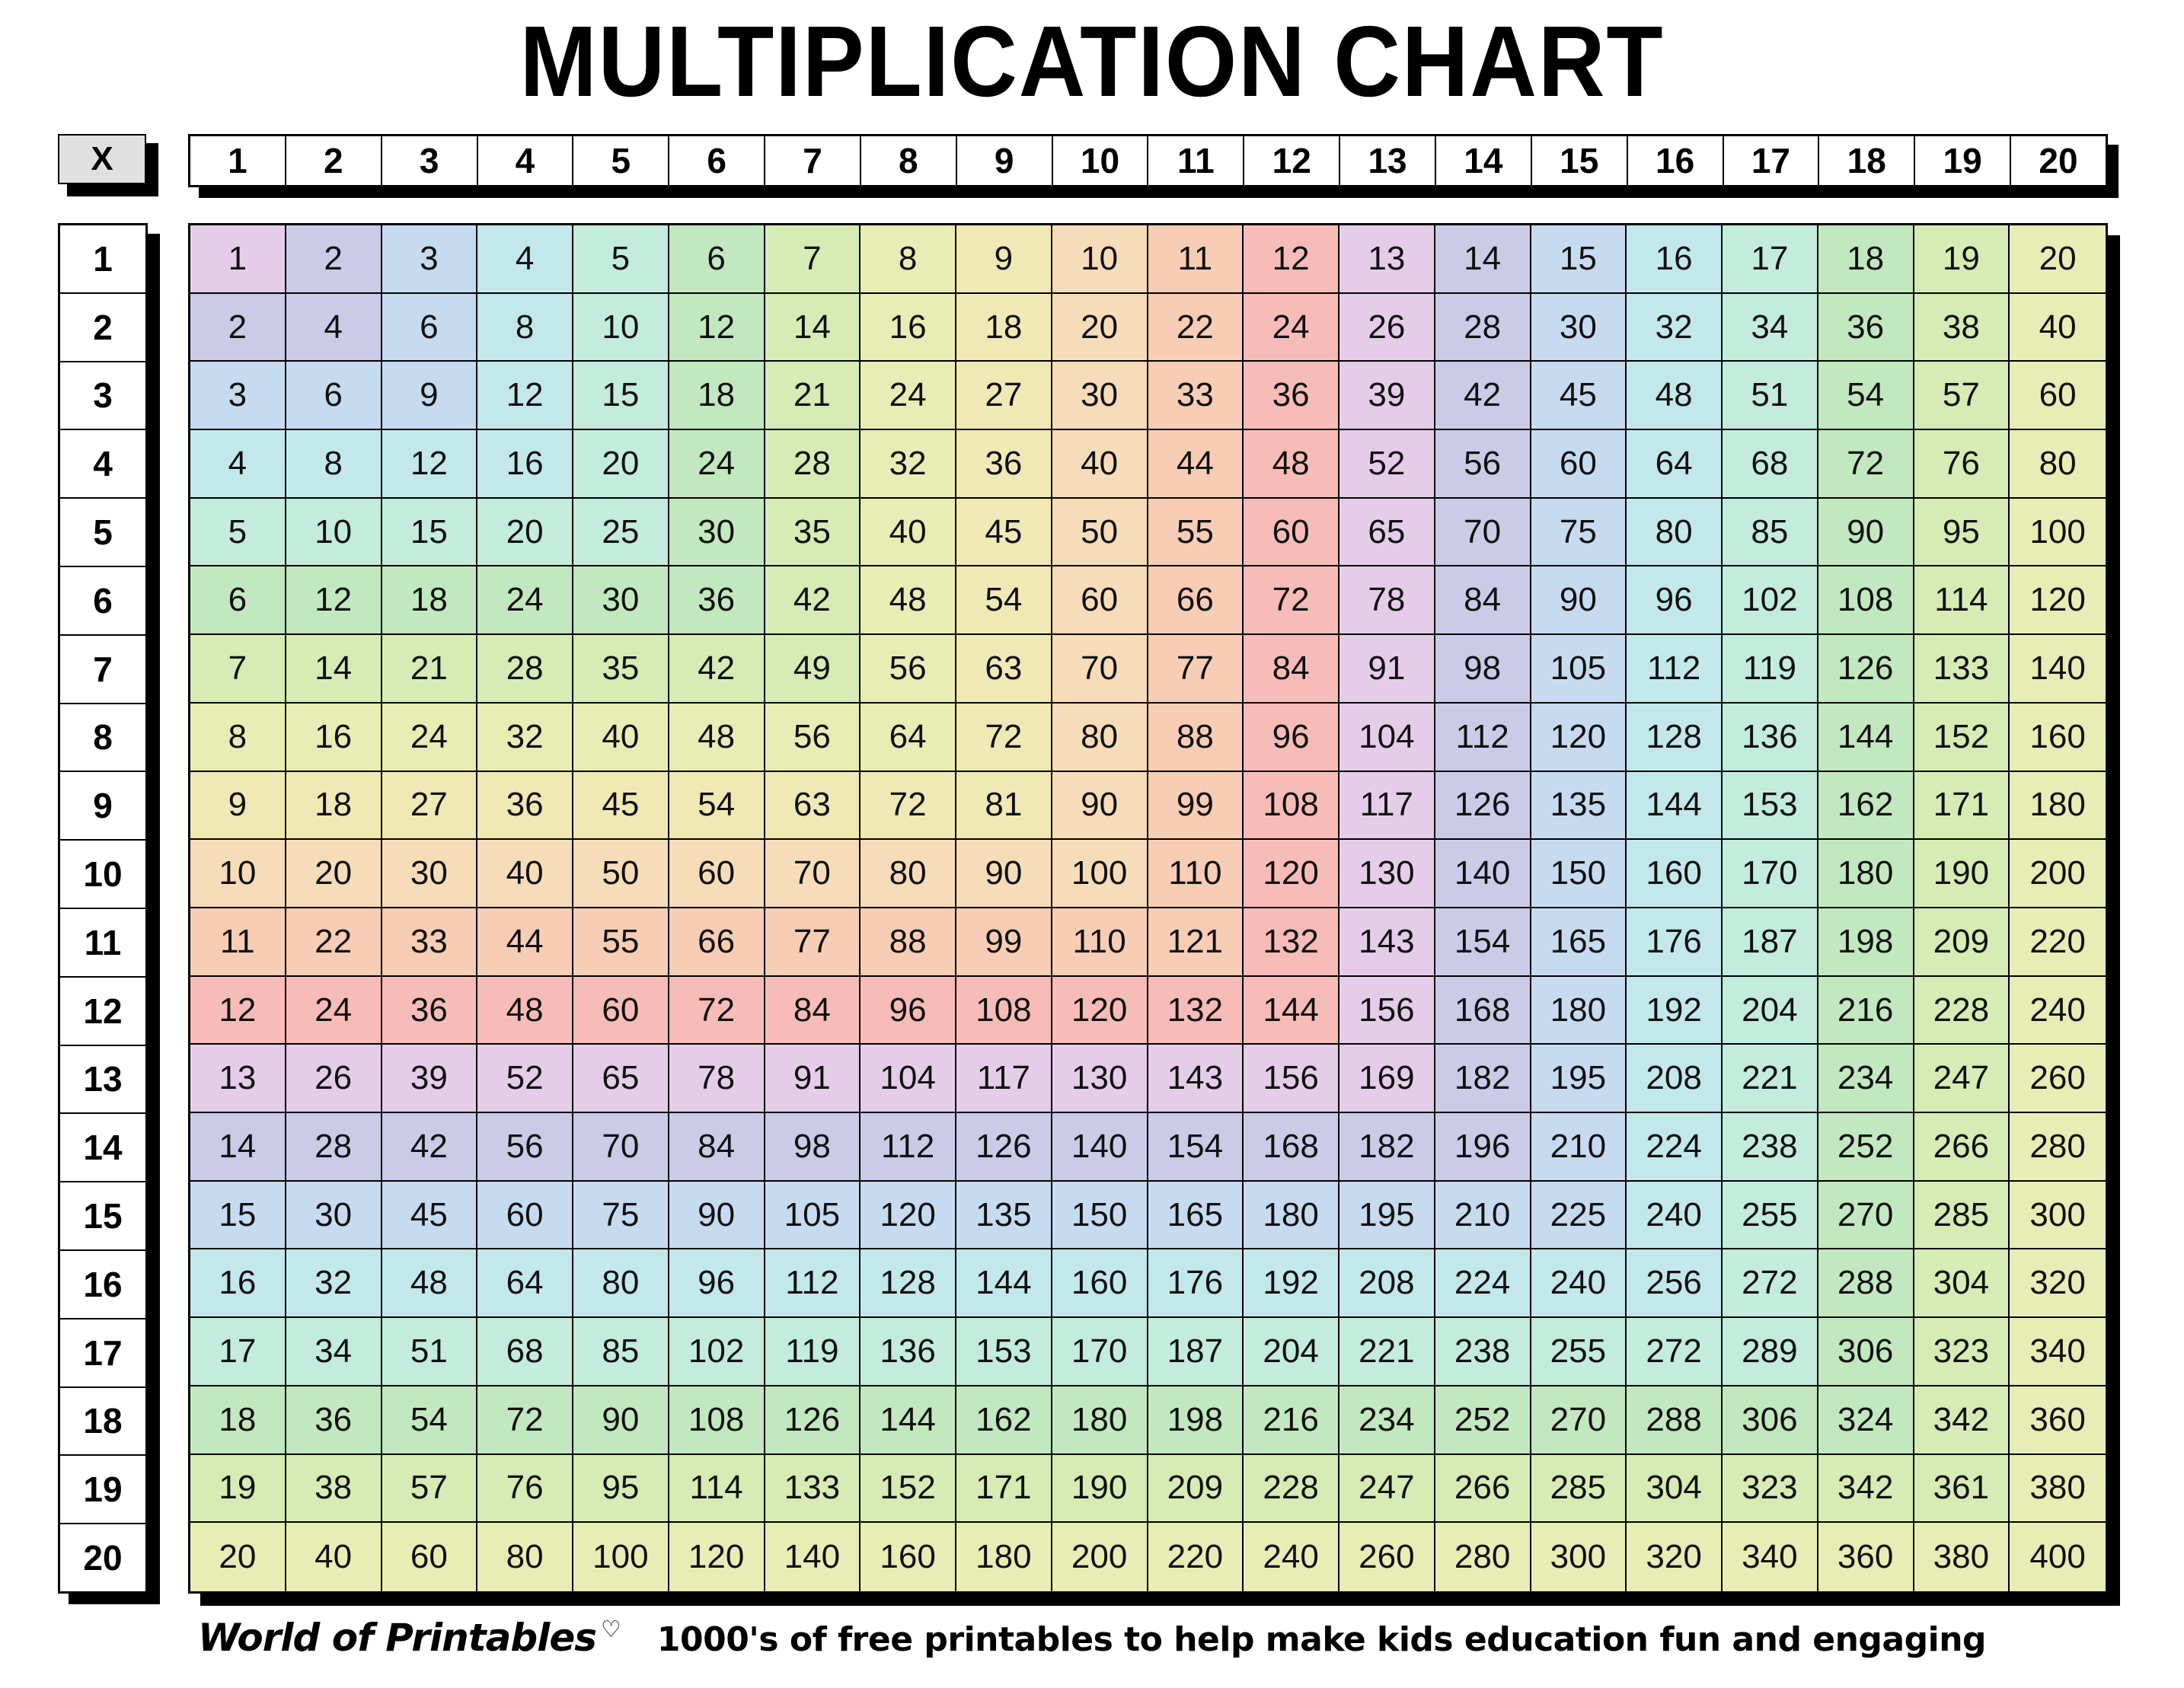 This screenshot has width=2184, height=1688. Describe the element at coordinates (1579, 396) in the screenshot. I see `product-cell: 45` at that location.